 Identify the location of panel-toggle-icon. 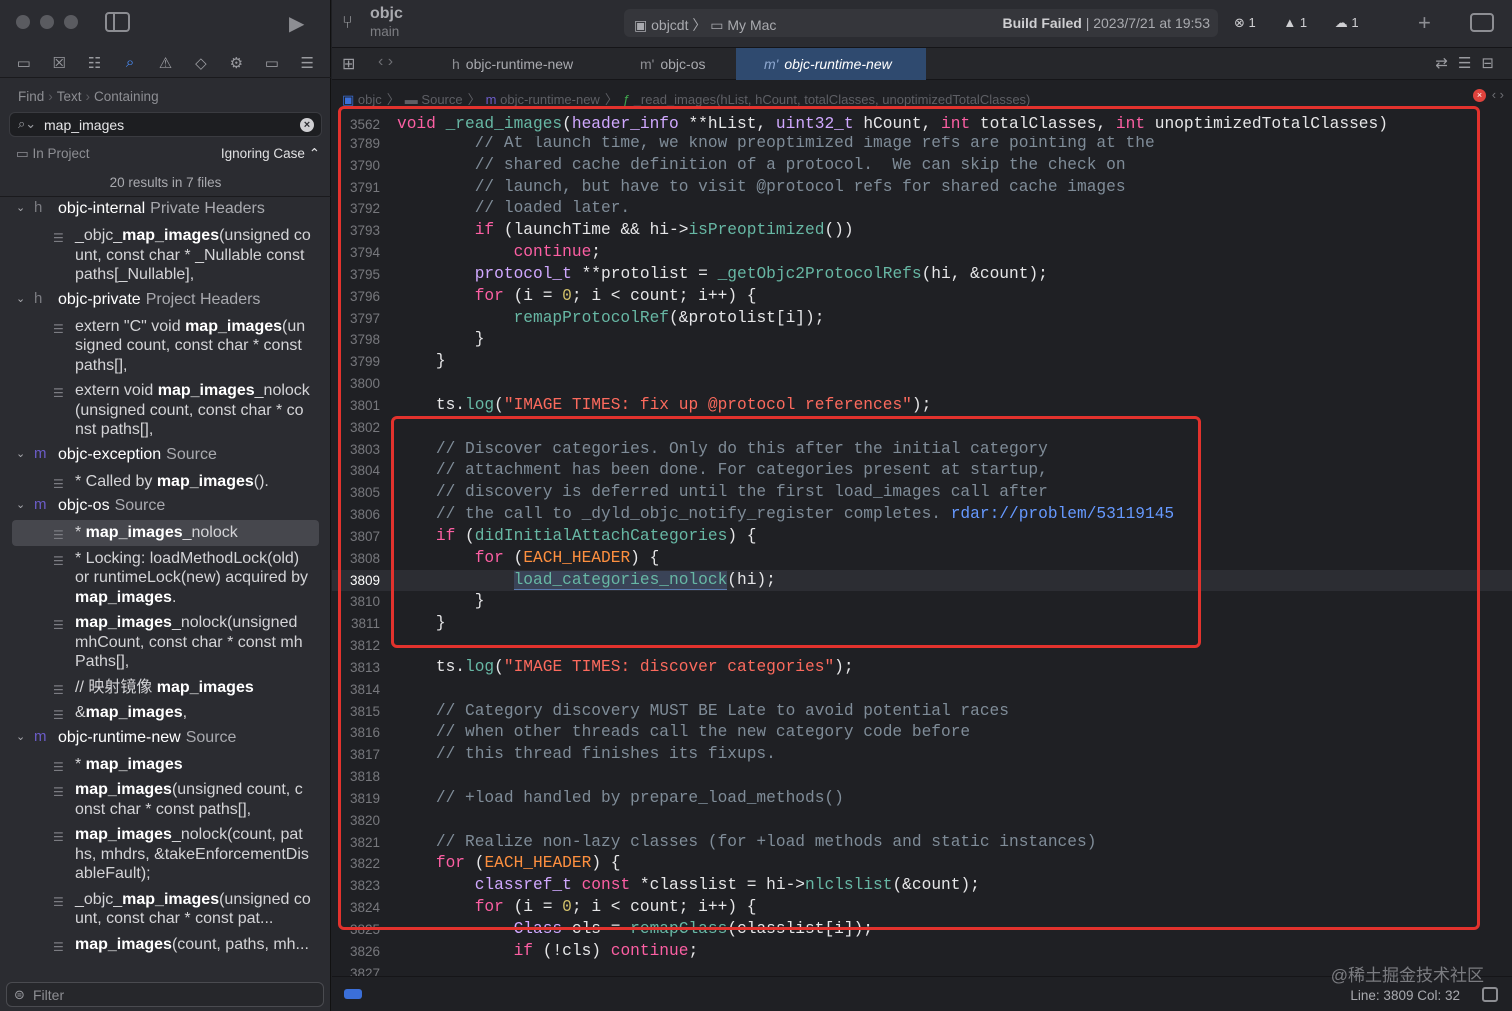
(1490, 994).